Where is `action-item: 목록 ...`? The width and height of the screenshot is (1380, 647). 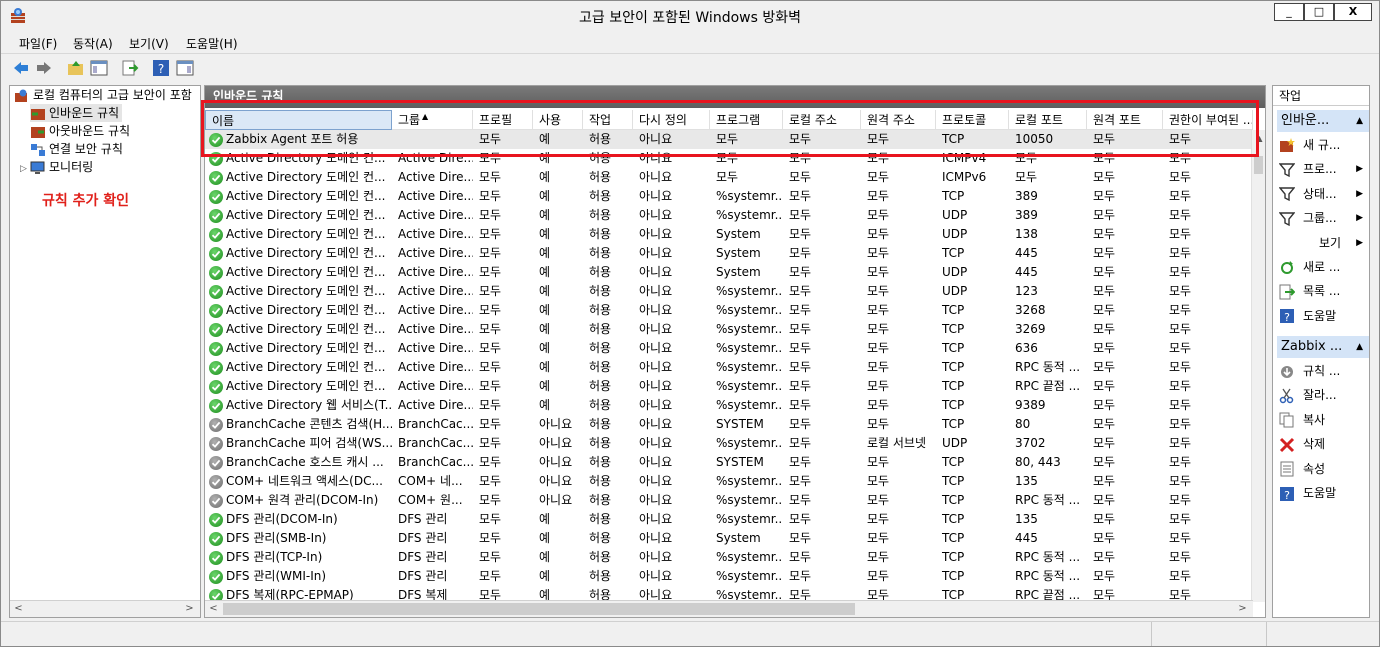 action-item: 목록 ... is located at coordinates (1309, 291).